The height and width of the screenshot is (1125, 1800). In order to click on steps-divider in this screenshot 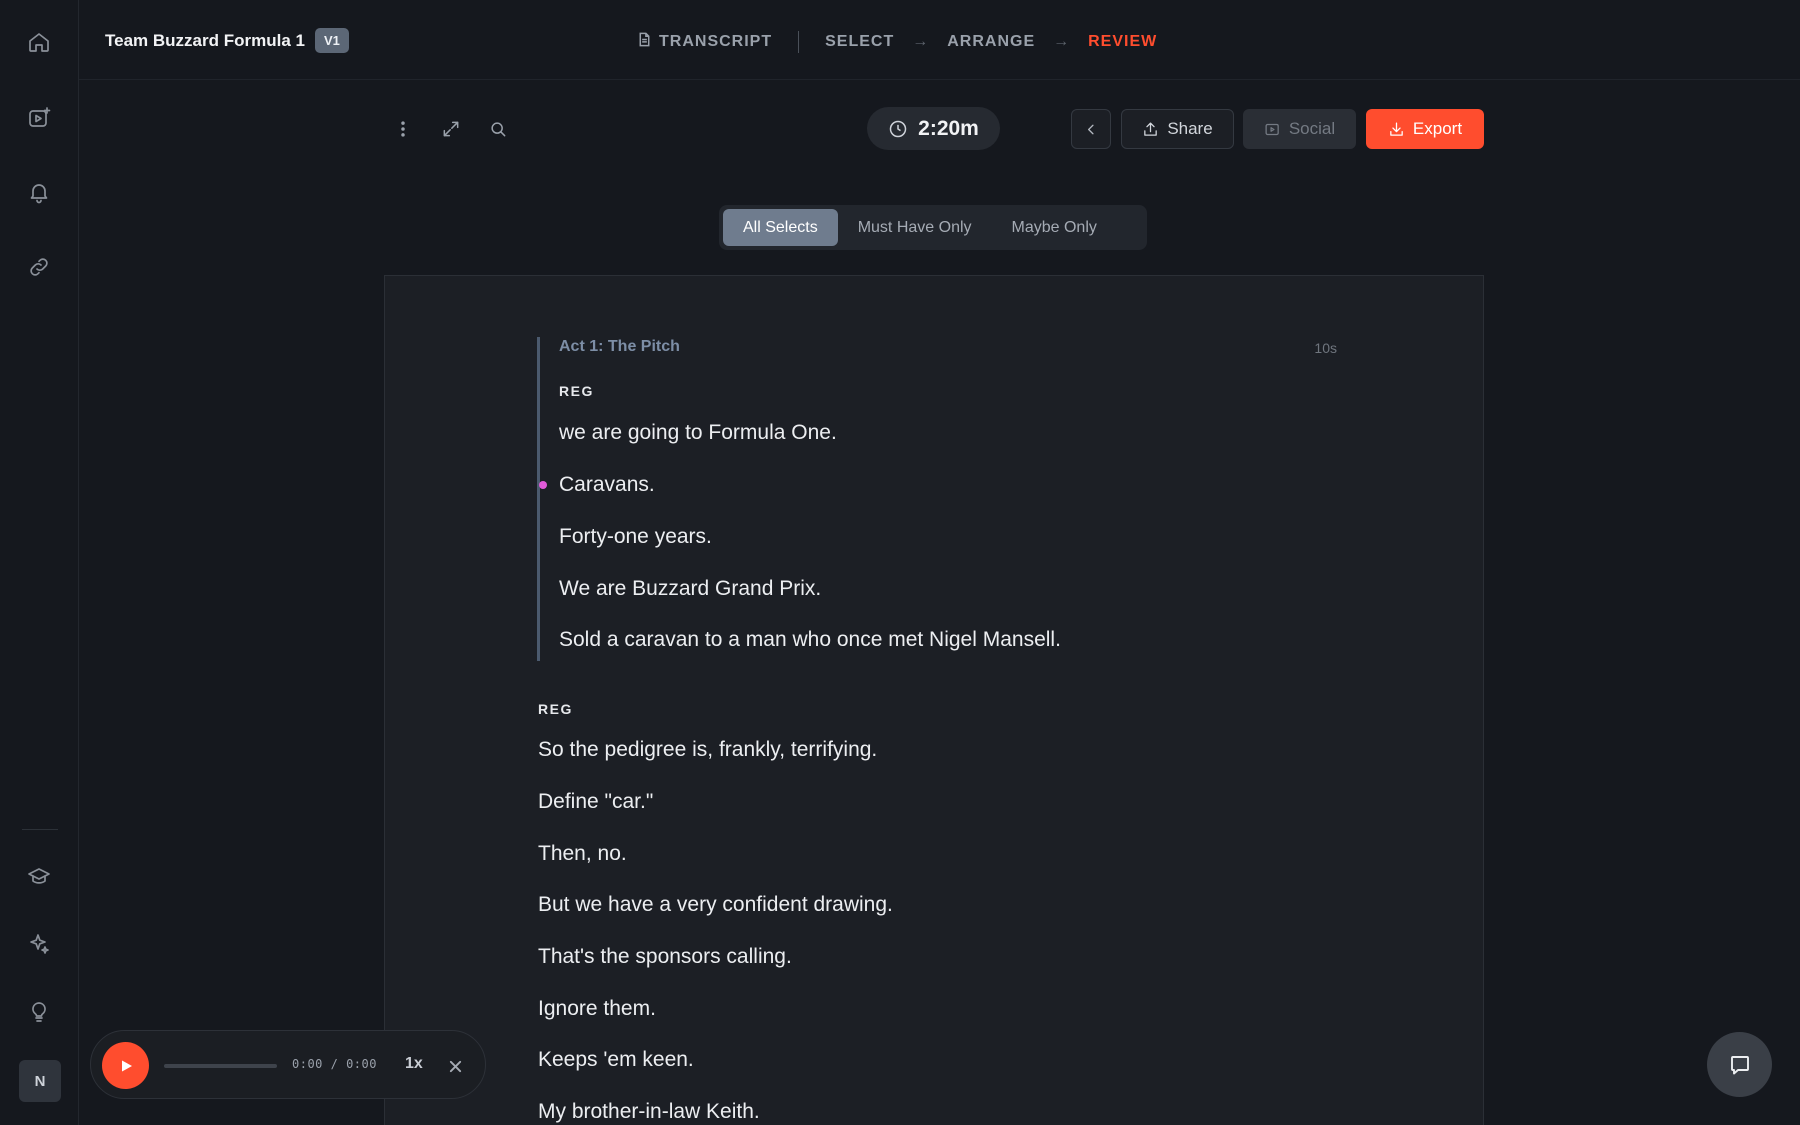, I will do `click(799, 42)`.